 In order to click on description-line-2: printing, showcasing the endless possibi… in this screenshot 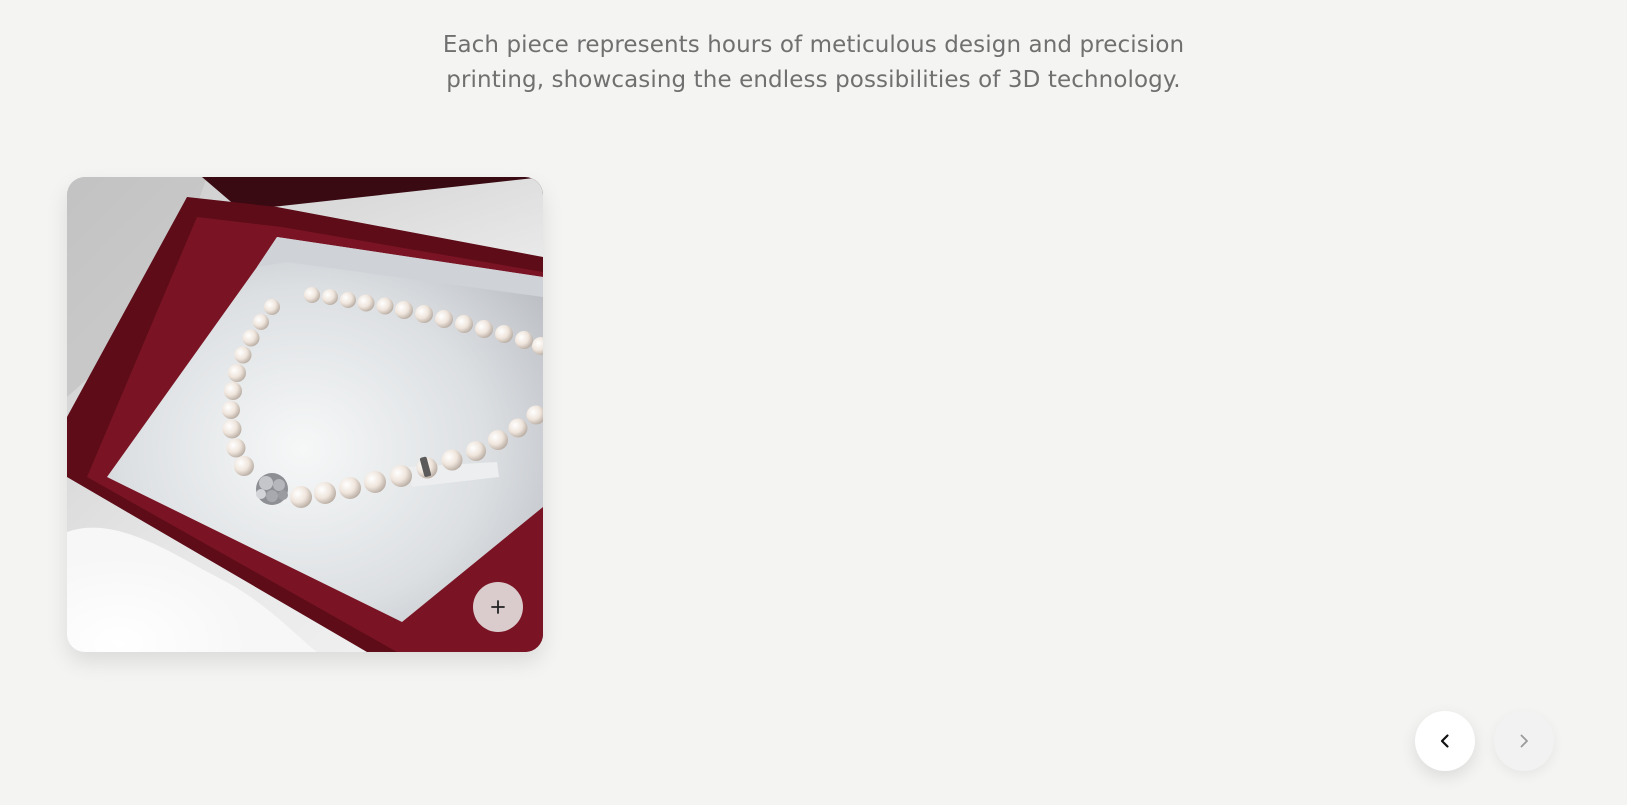, I will do `click(813, 80)`.